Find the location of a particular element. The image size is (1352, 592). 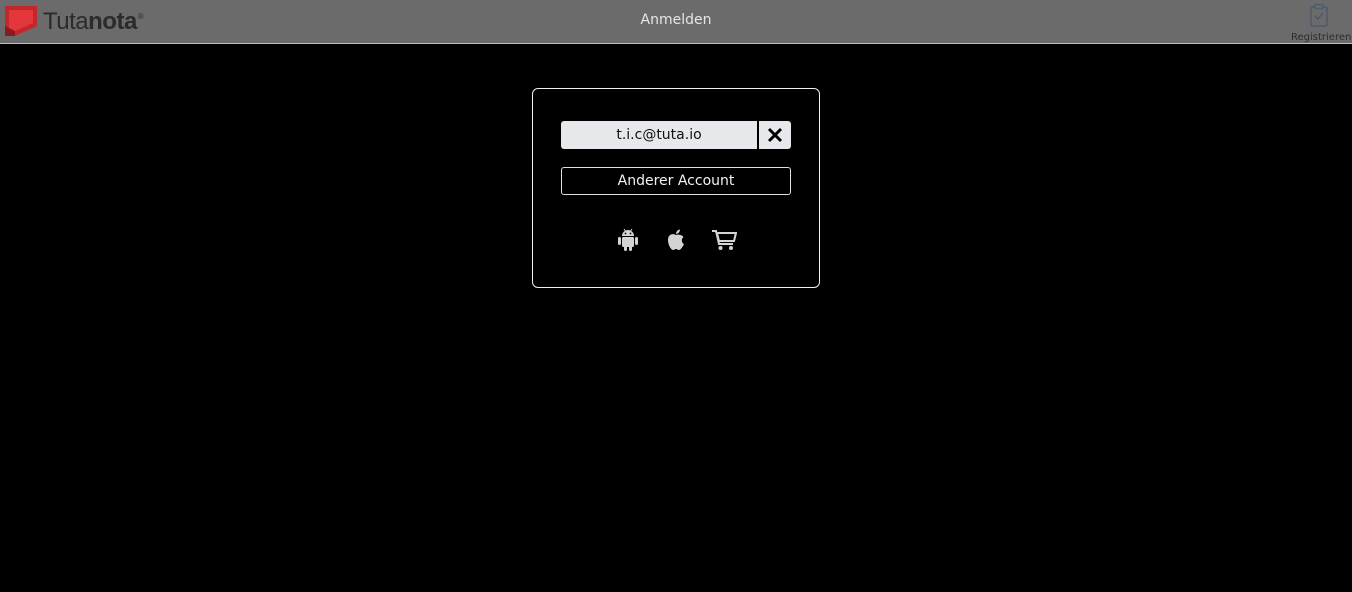

close-icon is located at coordinates (775, 135).